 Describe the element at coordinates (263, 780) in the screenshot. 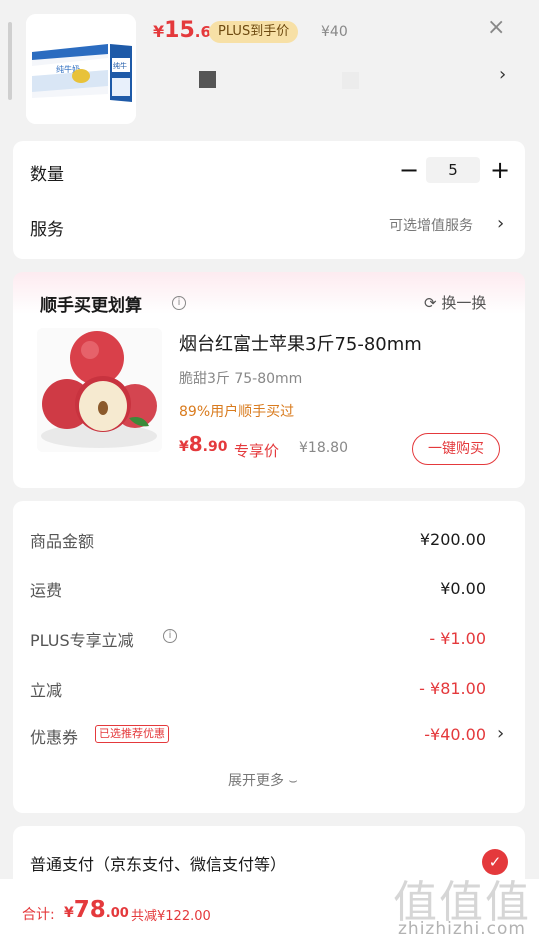

I see `expand-more-button: 展开更多 ⌣` at that location.